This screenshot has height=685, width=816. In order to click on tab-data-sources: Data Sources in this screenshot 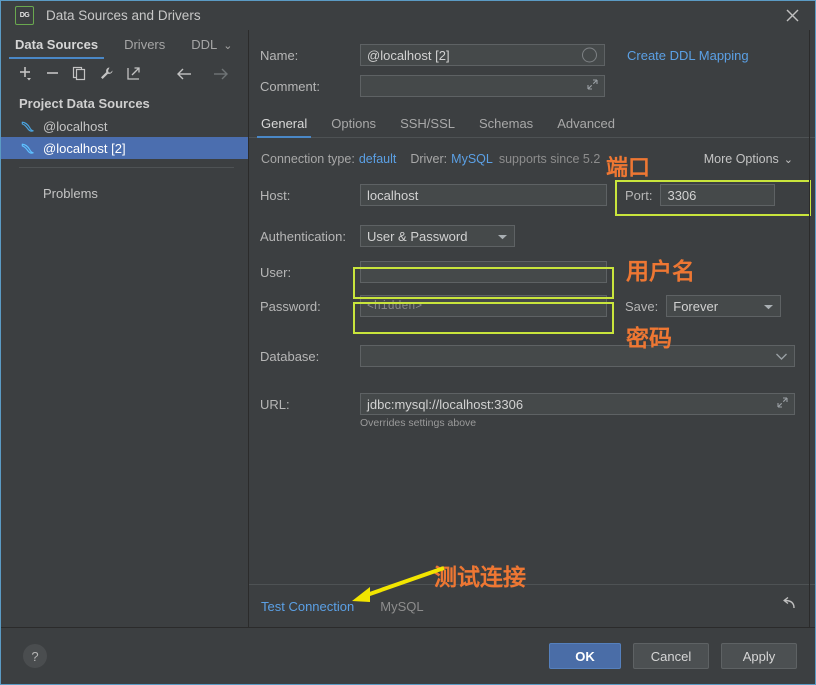, I will do `click(56, 48)`.